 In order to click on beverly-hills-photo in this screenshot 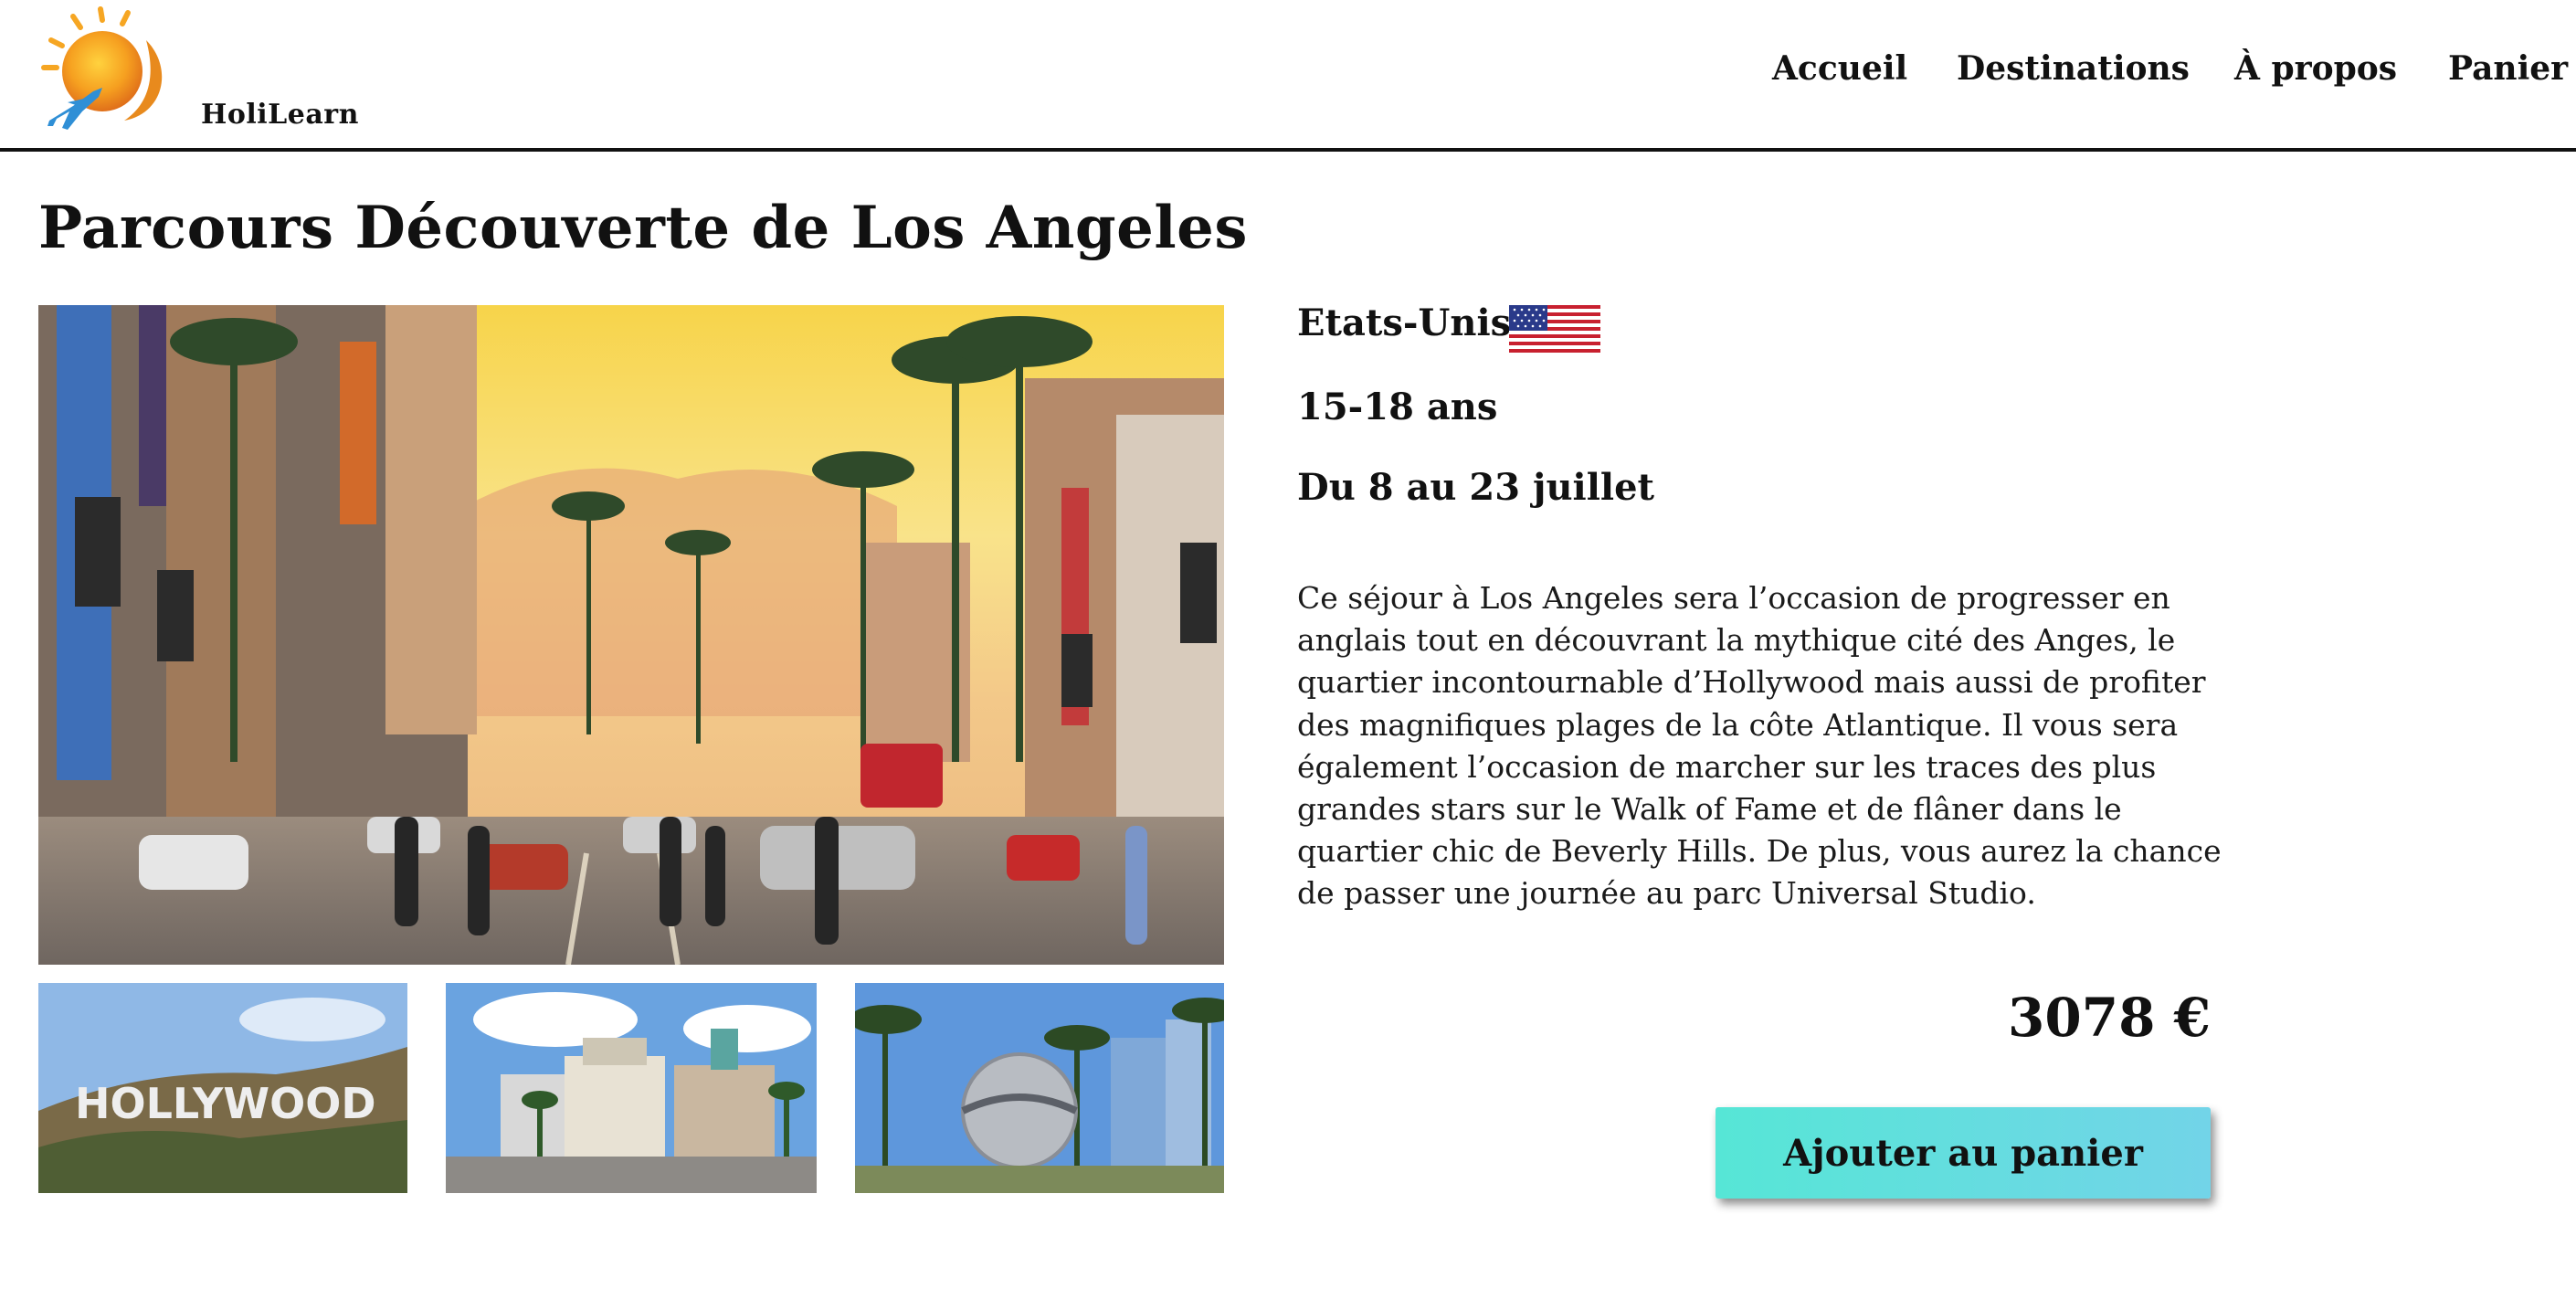, I will do `click(631, 1088)`.